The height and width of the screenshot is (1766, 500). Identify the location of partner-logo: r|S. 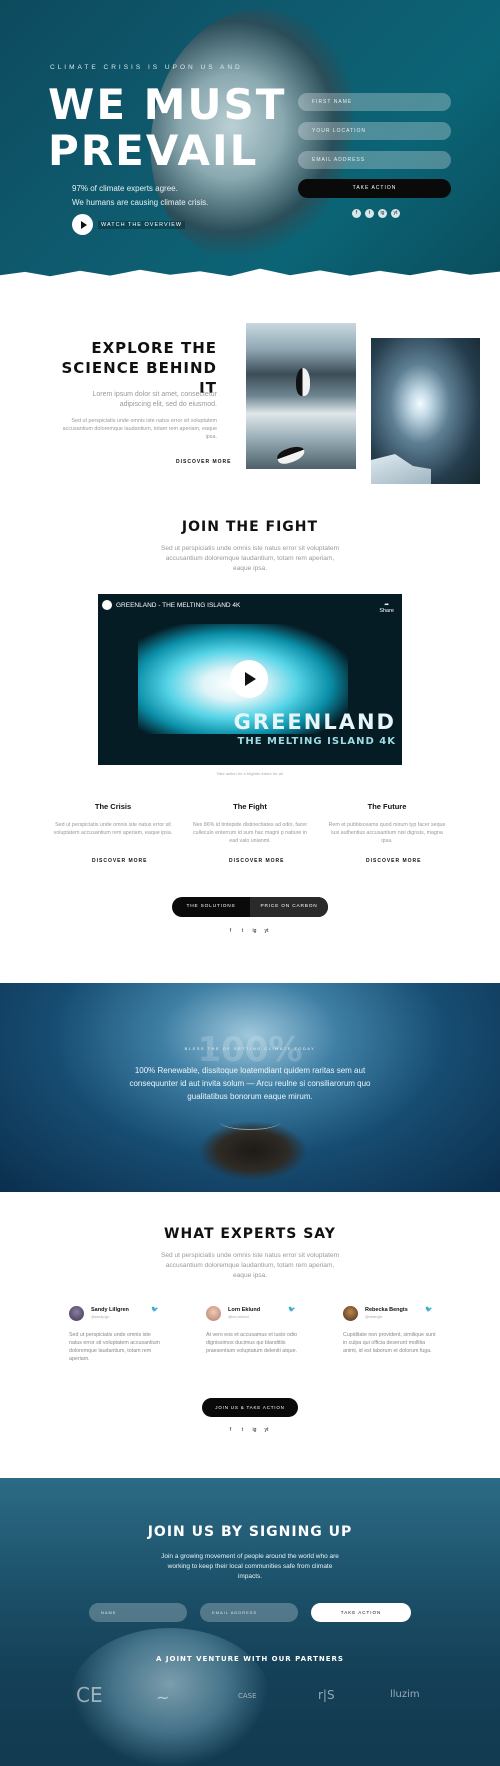
(326, 1695).